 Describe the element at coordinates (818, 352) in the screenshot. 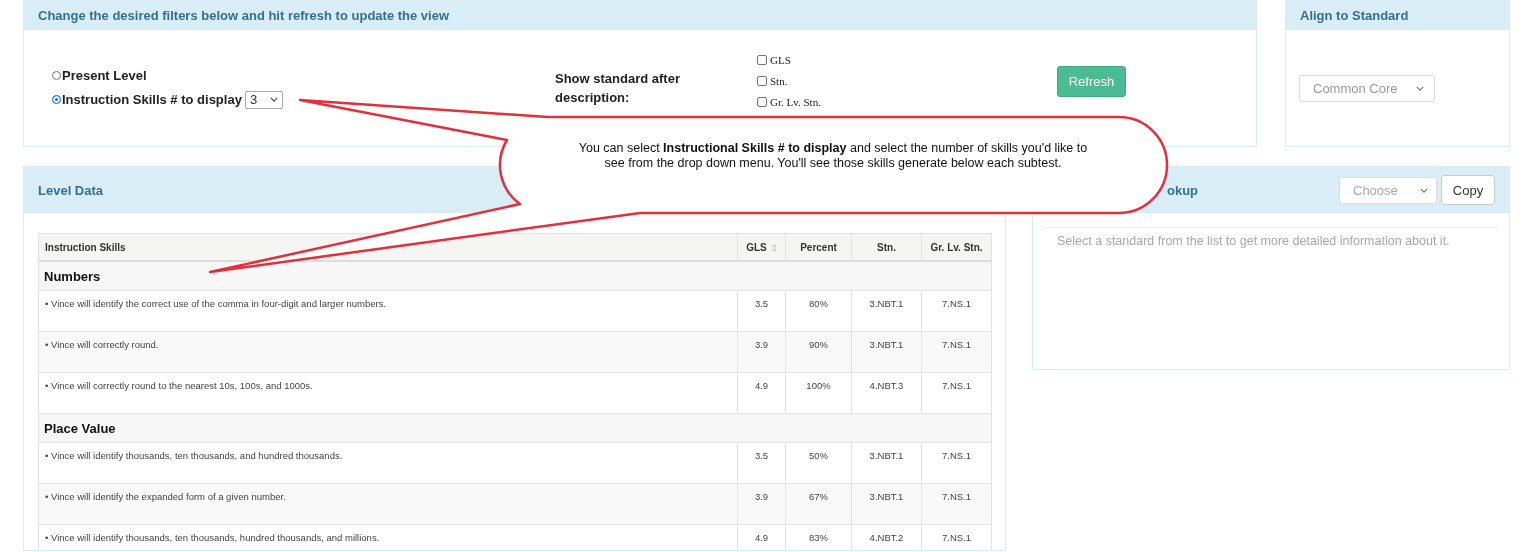

I see `table-cell: 90%` at that location.